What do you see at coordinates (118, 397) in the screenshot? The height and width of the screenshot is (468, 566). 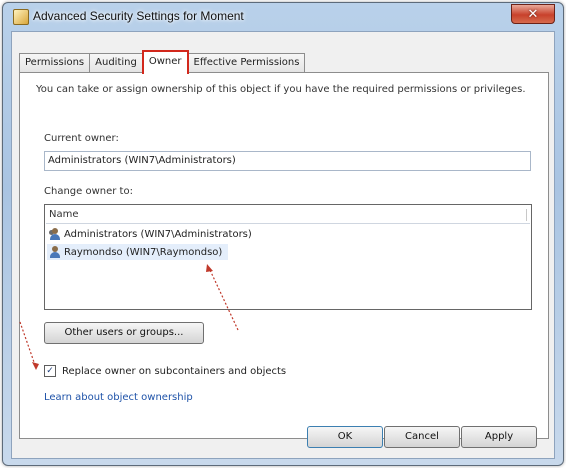 I see `learn-ownership-link: Learn about object ownership` at bounding box center [118, 397].